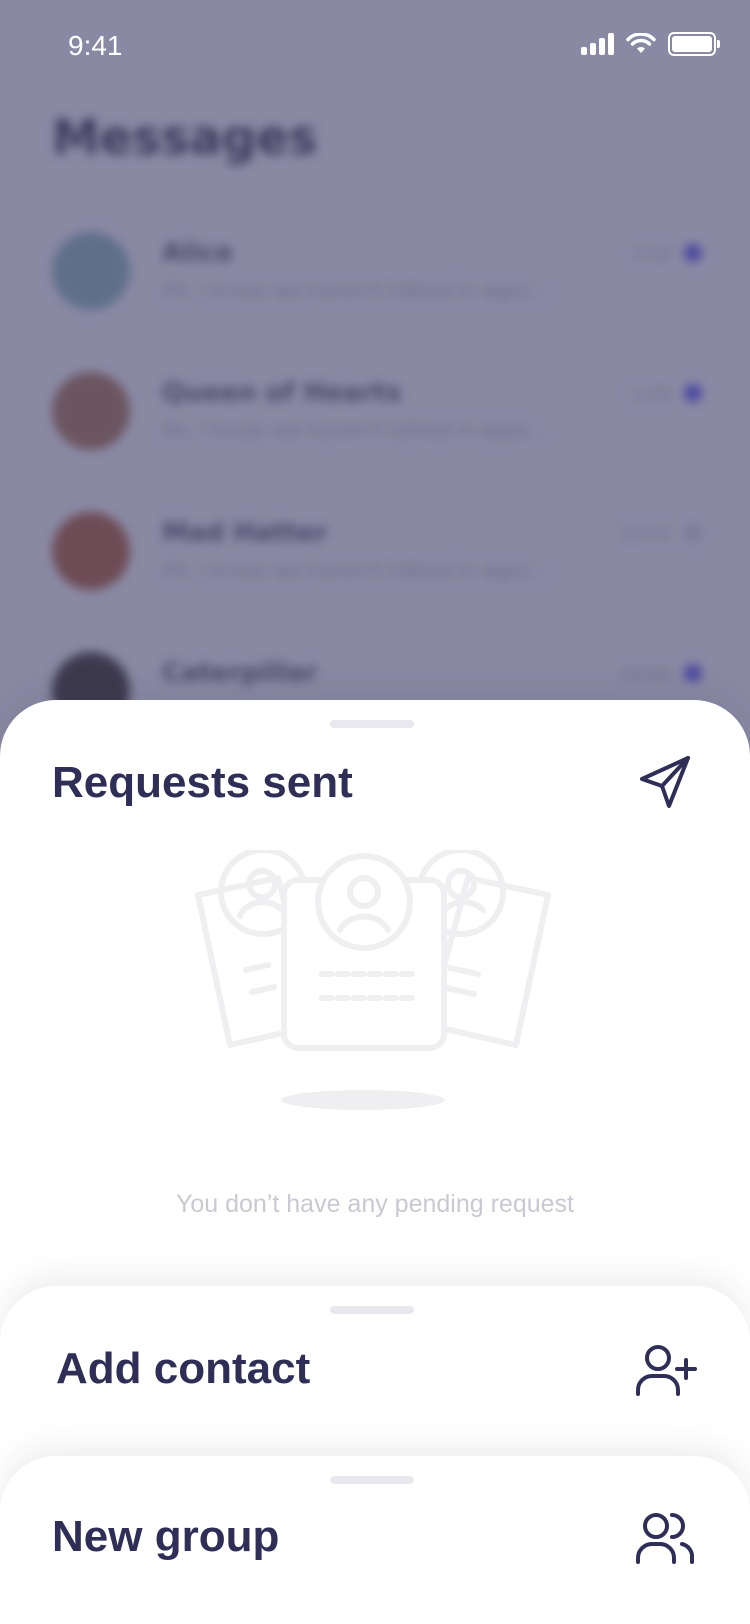 The height and width of the screenshot is (1624, 750). Describe the element at coordinates (641, 43) in the screenshot. I see `wifi-icon` at that location.